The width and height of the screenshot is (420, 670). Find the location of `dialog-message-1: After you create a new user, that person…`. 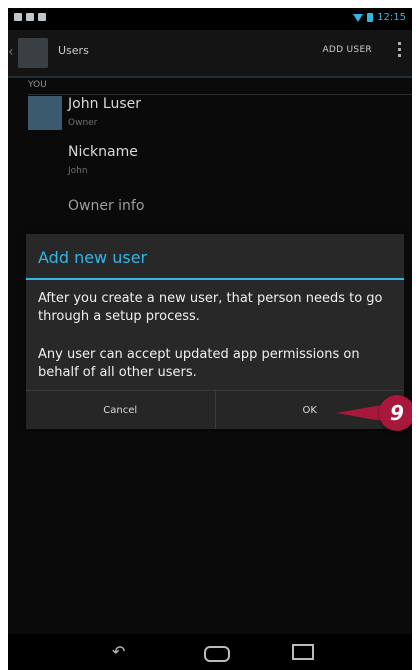

dialog-message-1: After you create a new user, that person… is located at coordinates (210, 307).